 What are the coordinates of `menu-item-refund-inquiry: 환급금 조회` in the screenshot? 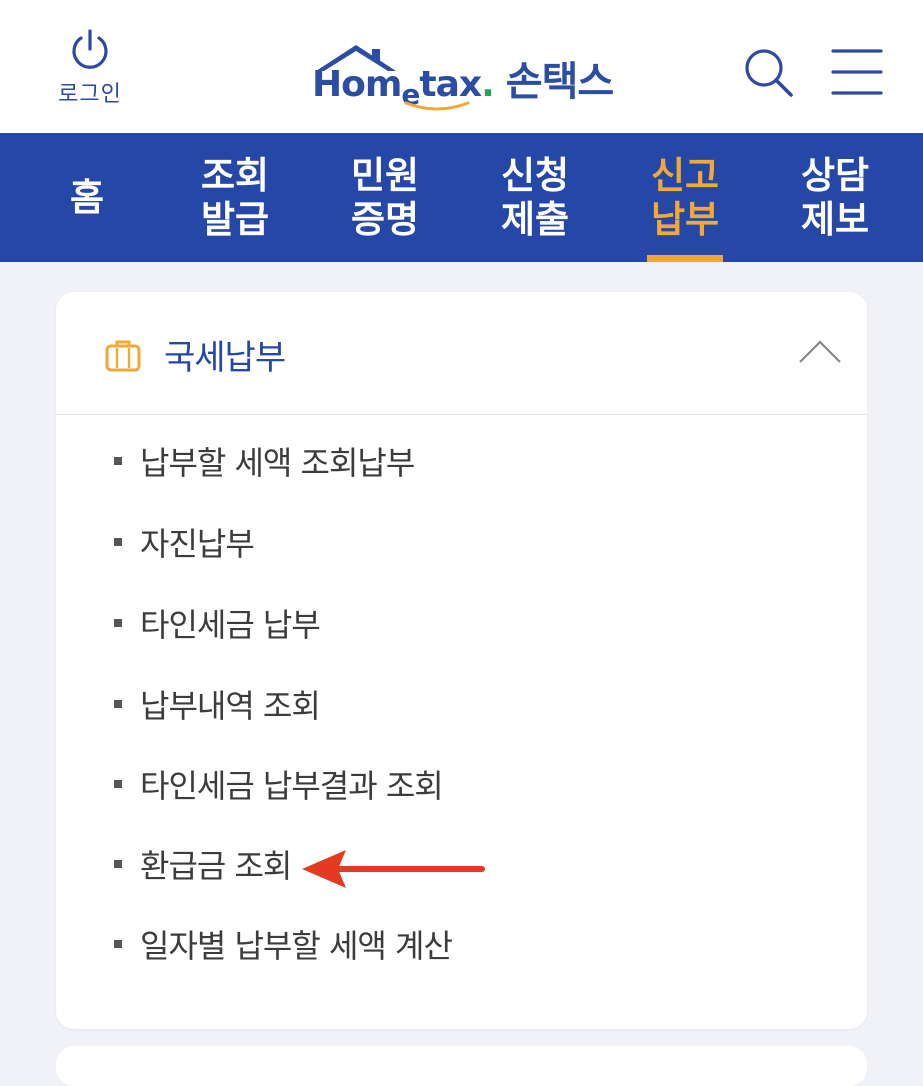 It's located at (203, 864).